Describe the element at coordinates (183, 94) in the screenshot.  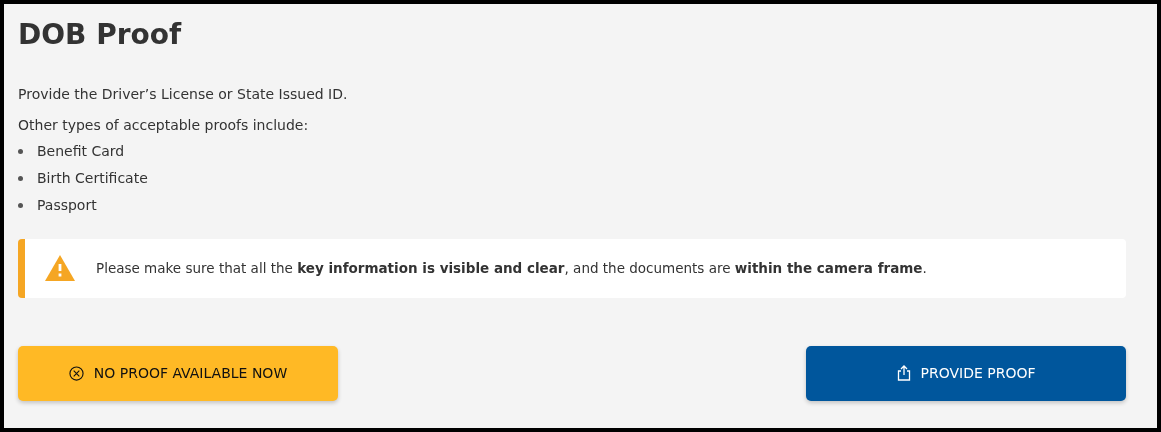
I see `instruction-text: Provide the Driver’s License or State Issued ID.` at that location.